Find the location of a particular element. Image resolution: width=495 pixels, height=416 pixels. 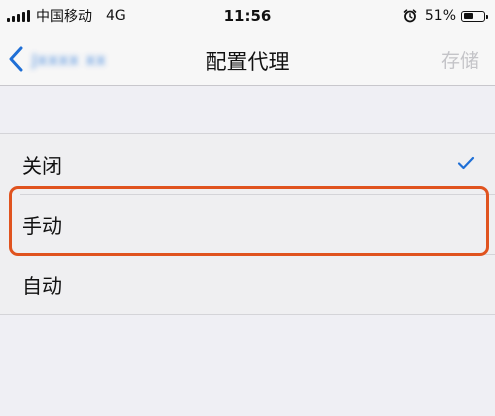

option-auto: 自动 is located at coordinates (247, 284).